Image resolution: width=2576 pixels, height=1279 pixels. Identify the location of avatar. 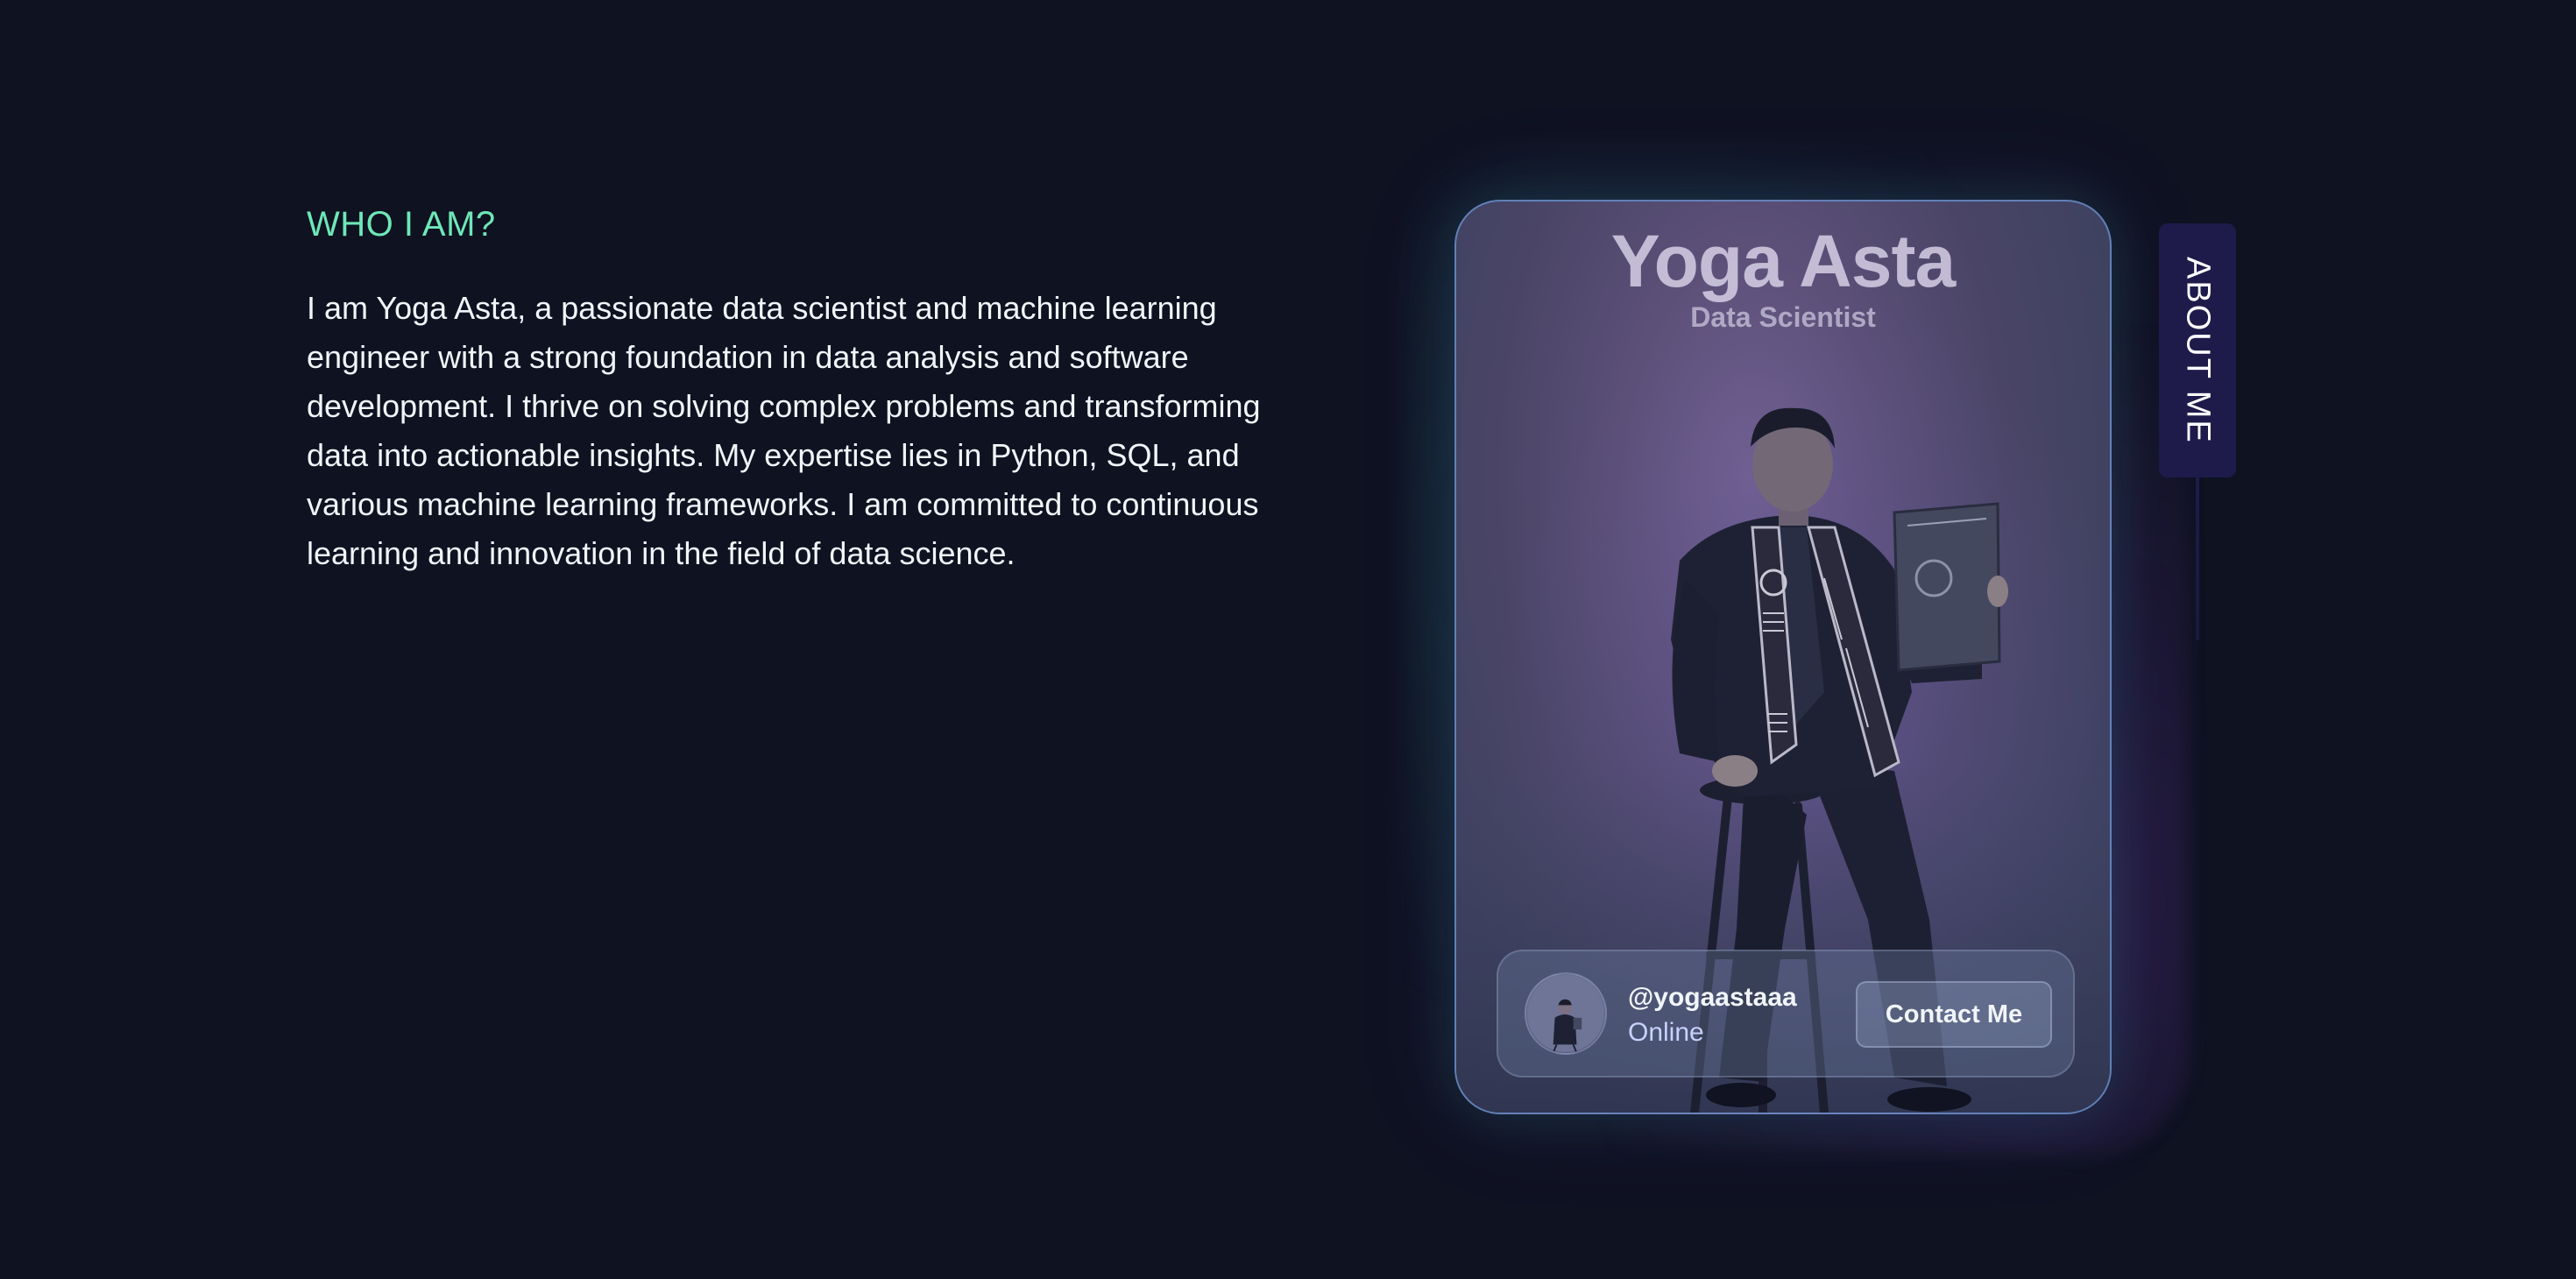
(1566, 1014).